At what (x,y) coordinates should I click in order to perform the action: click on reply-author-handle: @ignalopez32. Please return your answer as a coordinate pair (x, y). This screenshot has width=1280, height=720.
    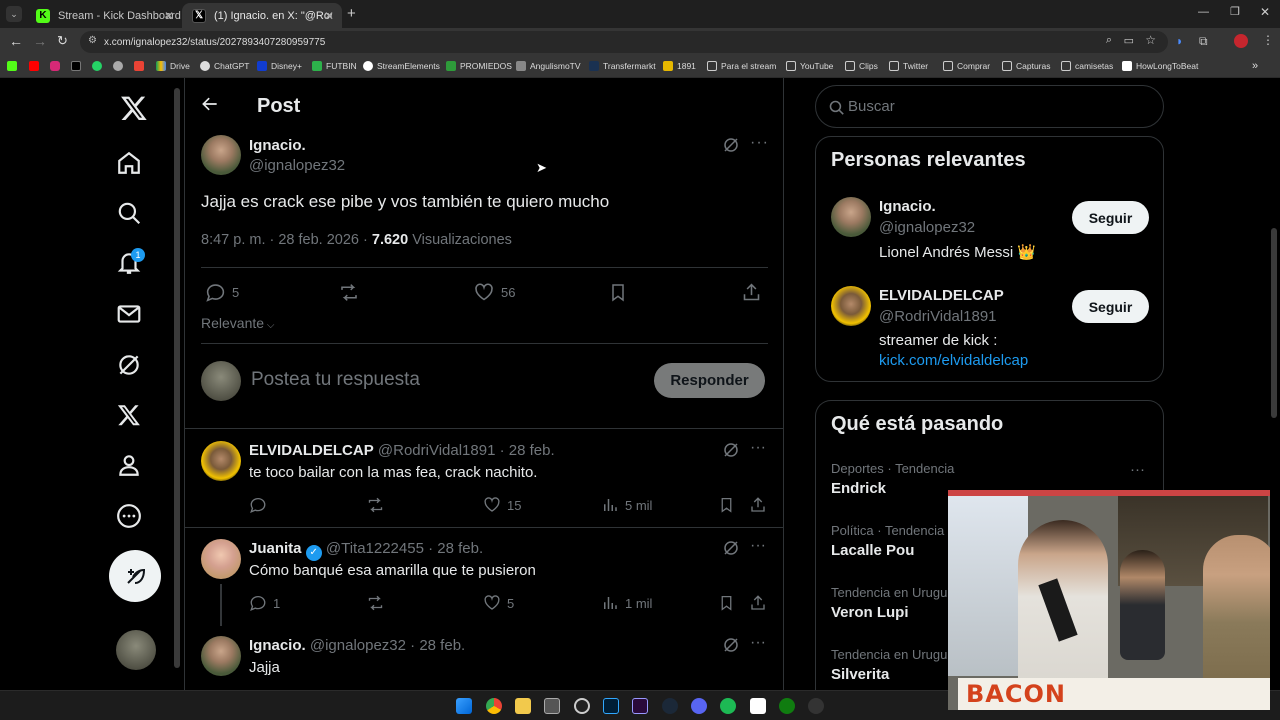
    Looking at the image, I should click on (358, 645).